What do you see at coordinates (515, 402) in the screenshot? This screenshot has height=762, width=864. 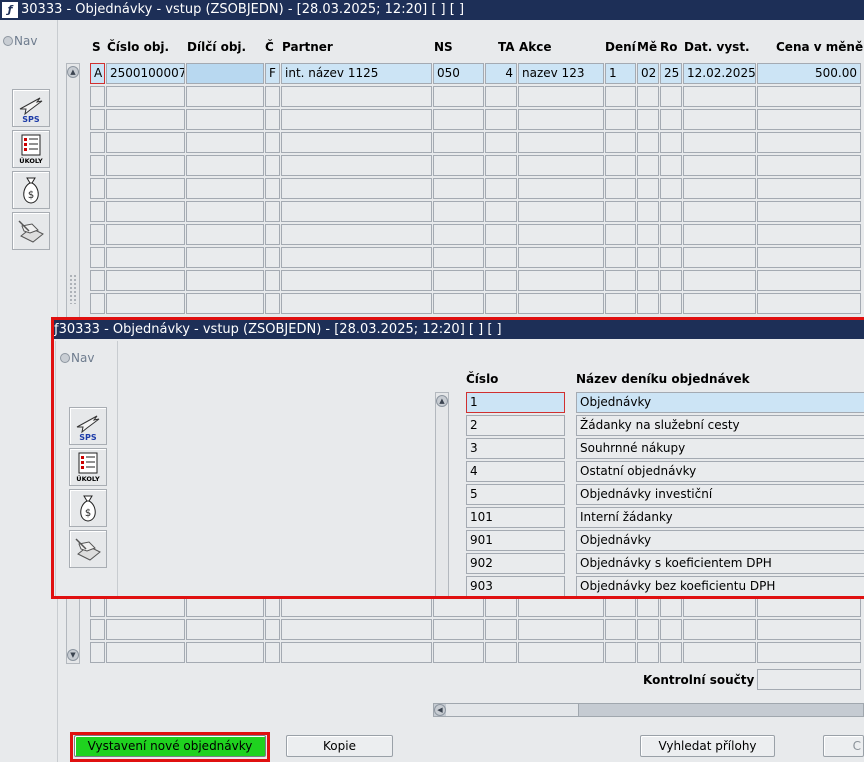 I see `journal-number-cell: 1` at bounding box center [515, 402].